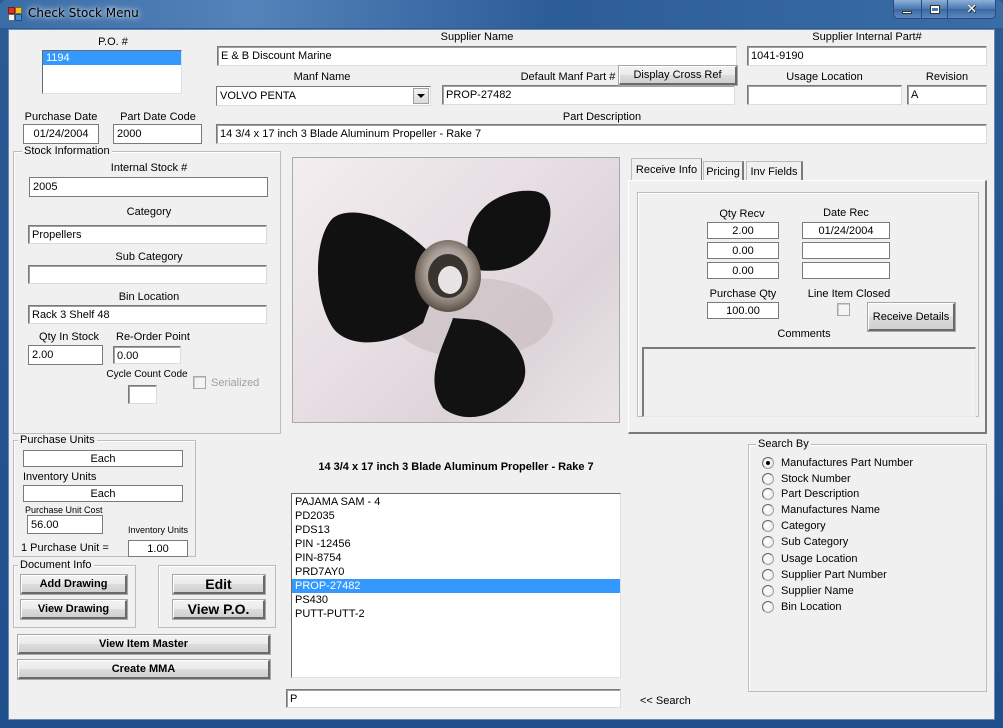 The image size is (1003, 728). What do you see at coordinates (843, 309) in the screenshot?
I see `line-item-closed-checkbox` at bounding box center [843, 309].